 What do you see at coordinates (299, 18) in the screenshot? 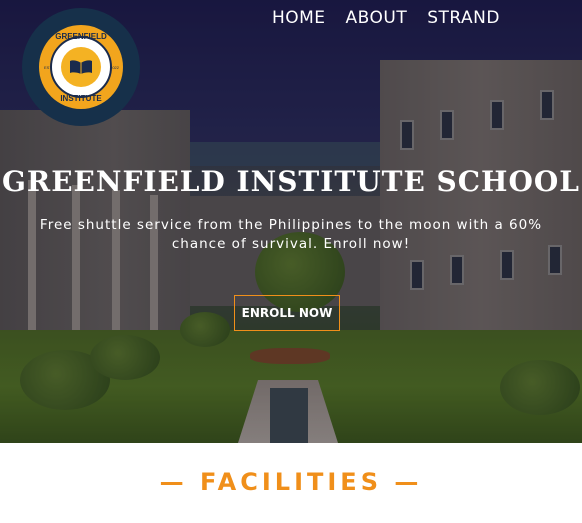
I see `nav-home-link: HOME` at bounding box center [299, 18].